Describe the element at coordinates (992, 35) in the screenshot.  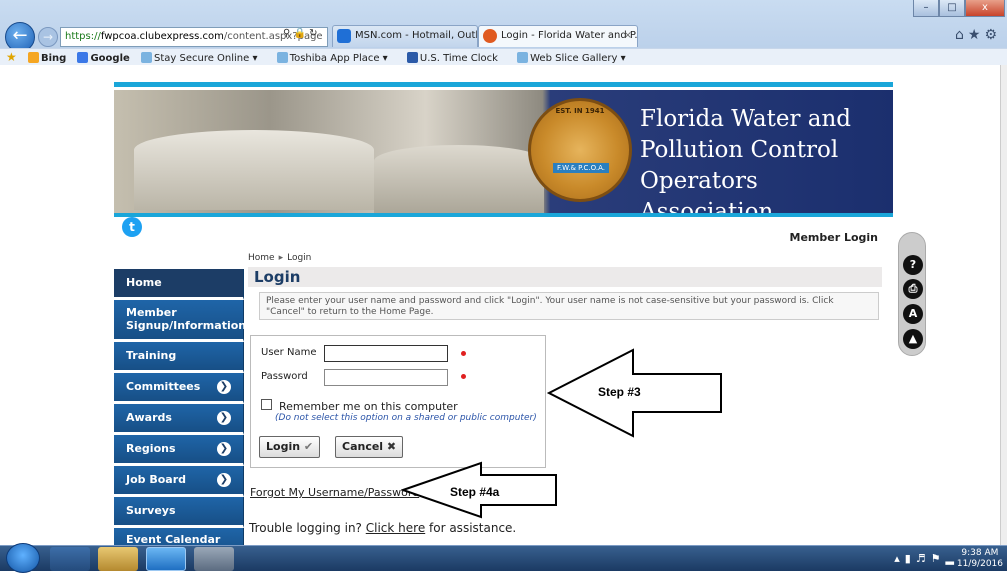
I see `gear-icon: ⚙` at that location.